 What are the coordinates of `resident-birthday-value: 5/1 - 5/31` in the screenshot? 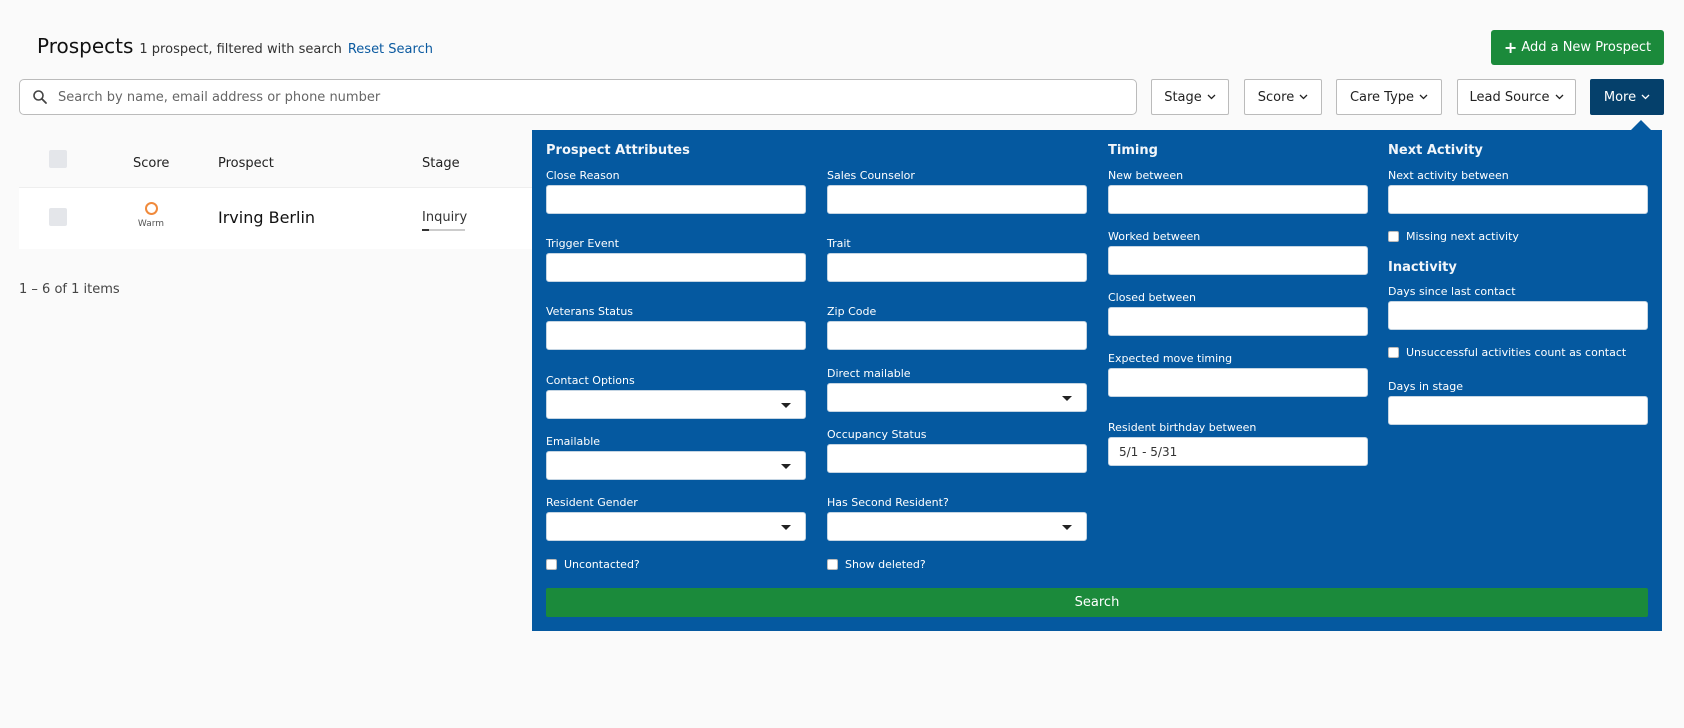 It's located at (1148, 451).